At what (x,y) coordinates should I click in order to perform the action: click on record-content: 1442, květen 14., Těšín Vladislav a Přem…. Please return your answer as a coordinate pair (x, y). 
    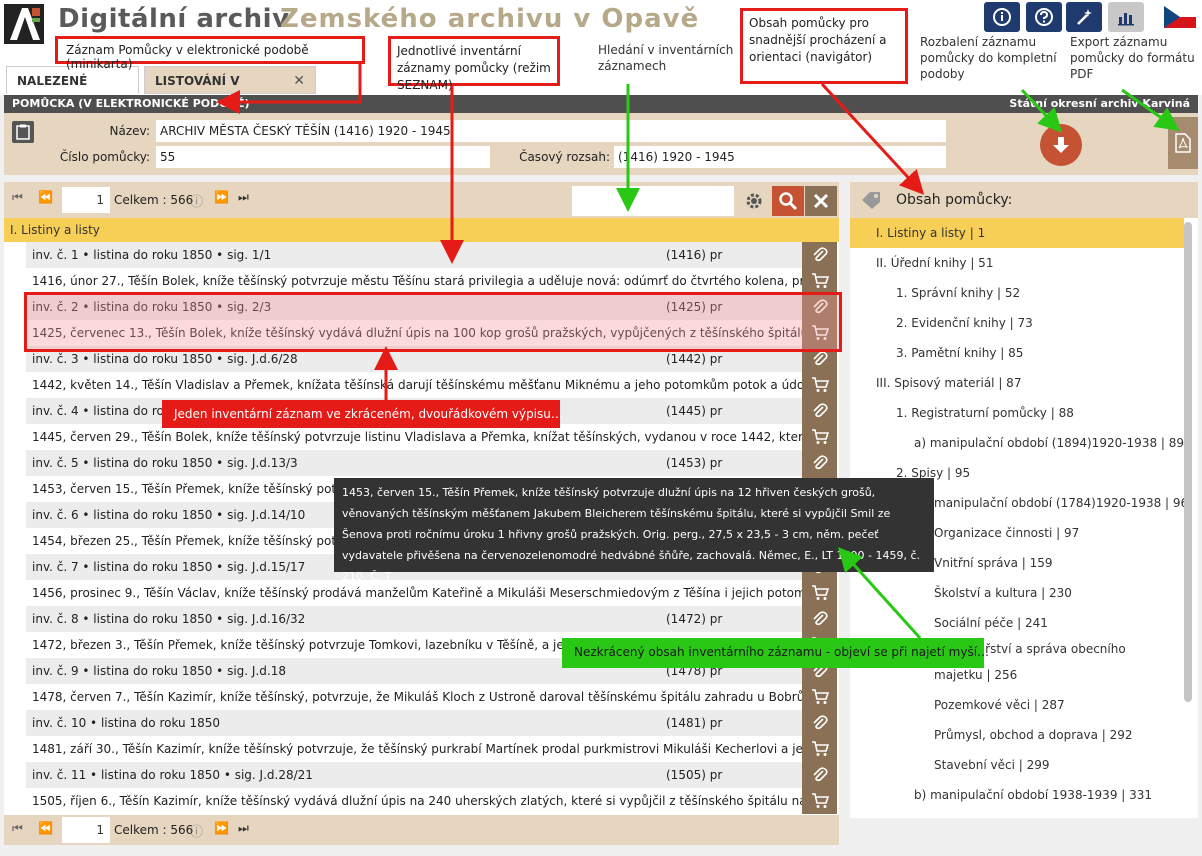
    Looking at the image, I should click on (417, 385).